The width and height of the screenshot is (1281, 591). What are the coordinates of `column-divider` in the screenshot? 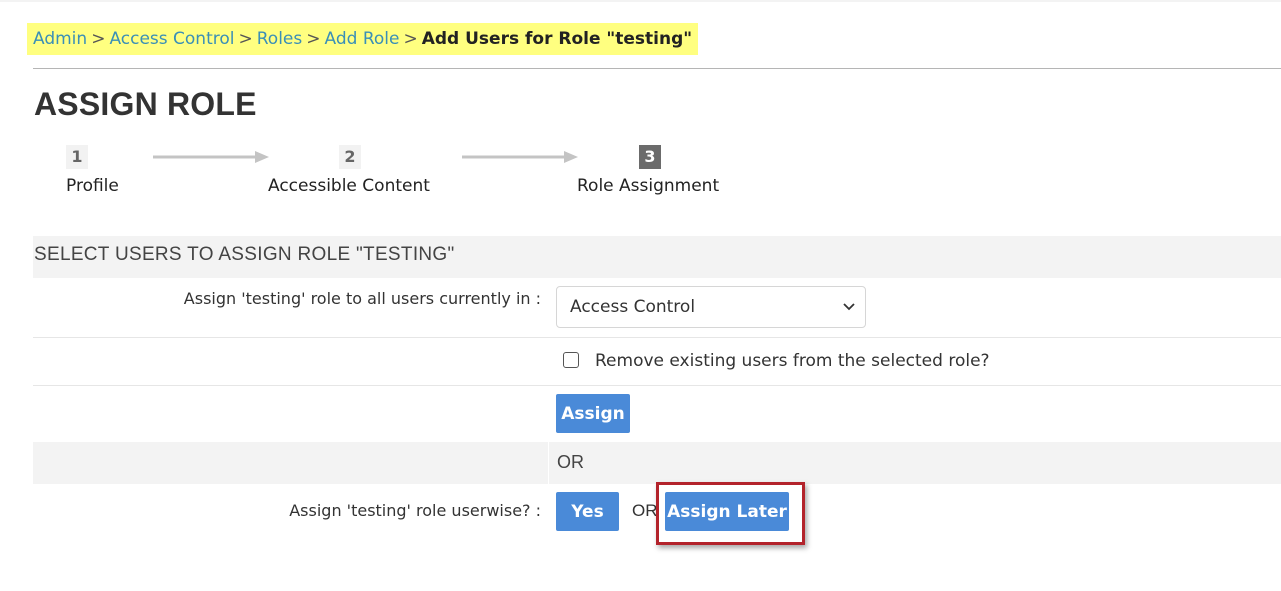 It's located at (548, 463).